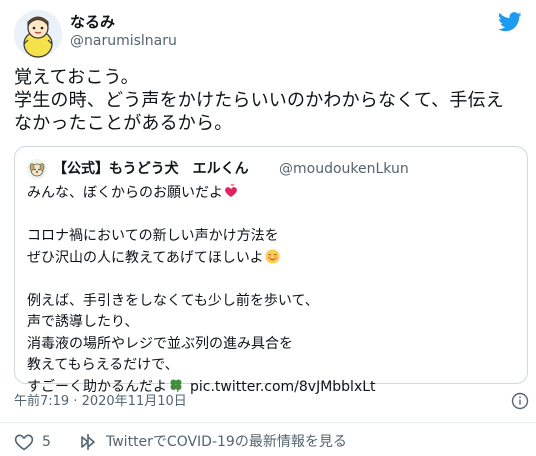 The height and width of the screenshot is (456, 536). What do you see at coordinates (173, 300) in the screenshot?
I see `quote-line: 例えば、手引きをしなくても少し前を歩いて、` at bounding box center [173, 300].